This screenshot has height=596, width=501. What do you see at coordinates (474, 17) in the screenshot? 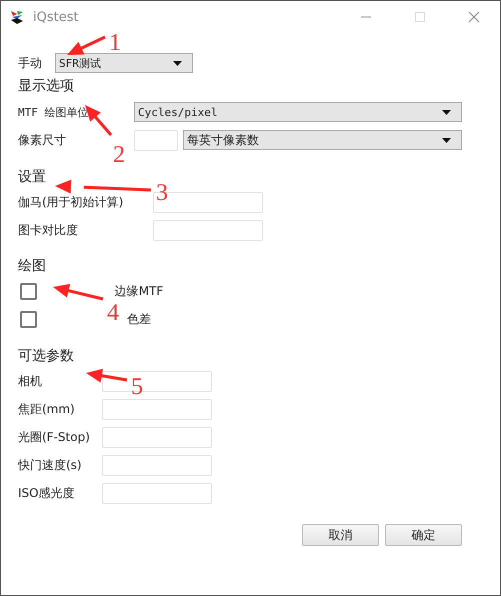
I see `close-icon` at bounding box center [474, 17].